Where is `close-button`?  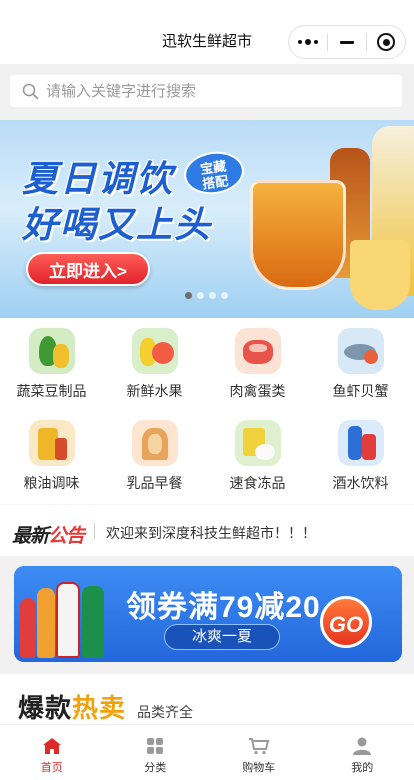 close-button is located at coordinates (386, 42).